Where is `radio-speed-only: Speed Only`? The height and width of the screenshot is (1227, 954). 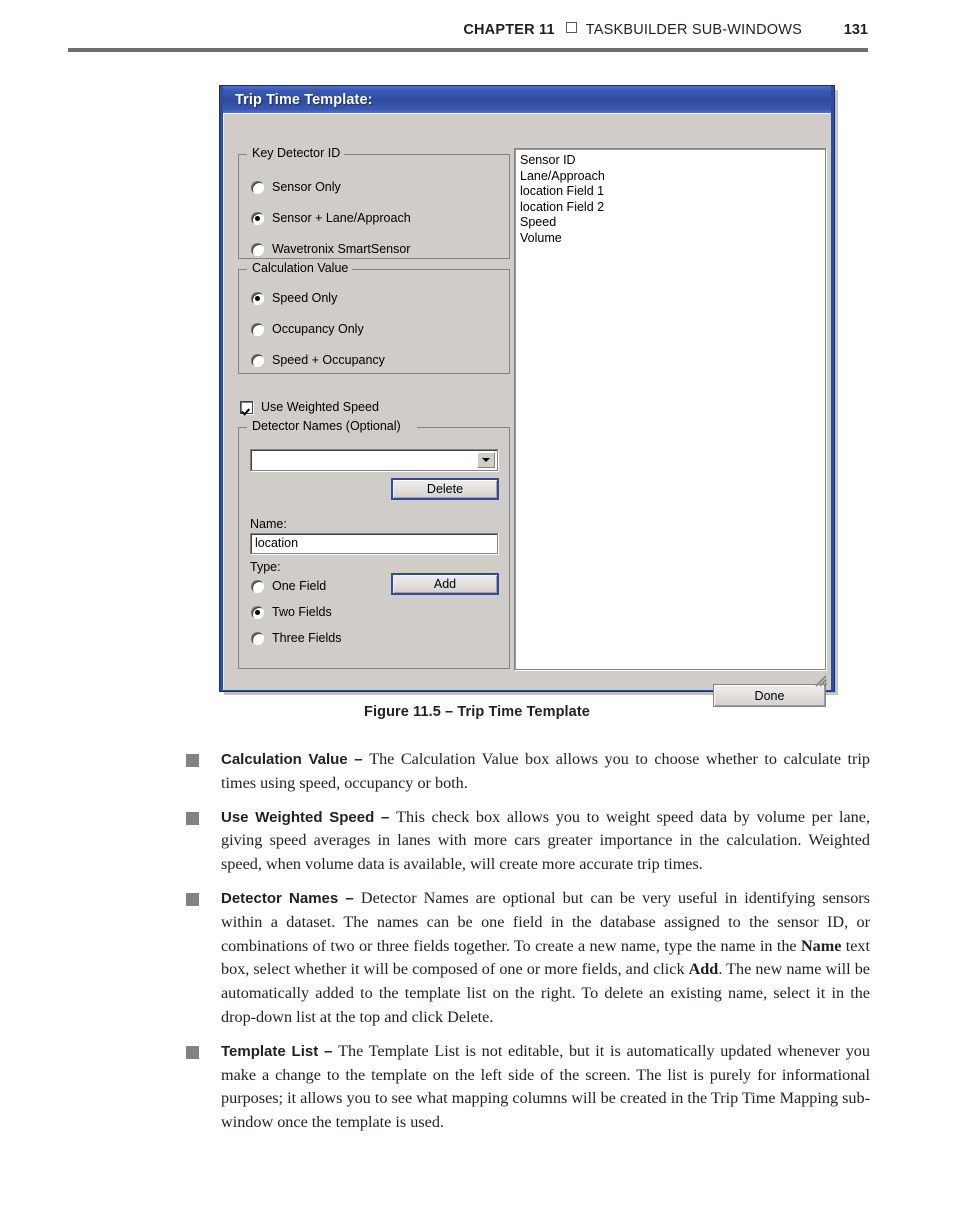
radio-speed-only: Speed Only is located at coordinates (294, 298).